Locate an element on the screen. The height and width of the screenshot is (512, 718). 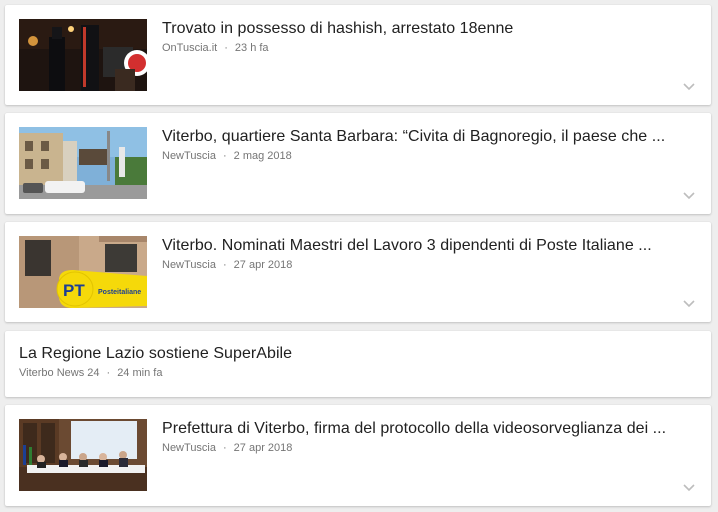
article-meta: NewTuscia · 2 mag 2018 is located at coordinates (227, 156).